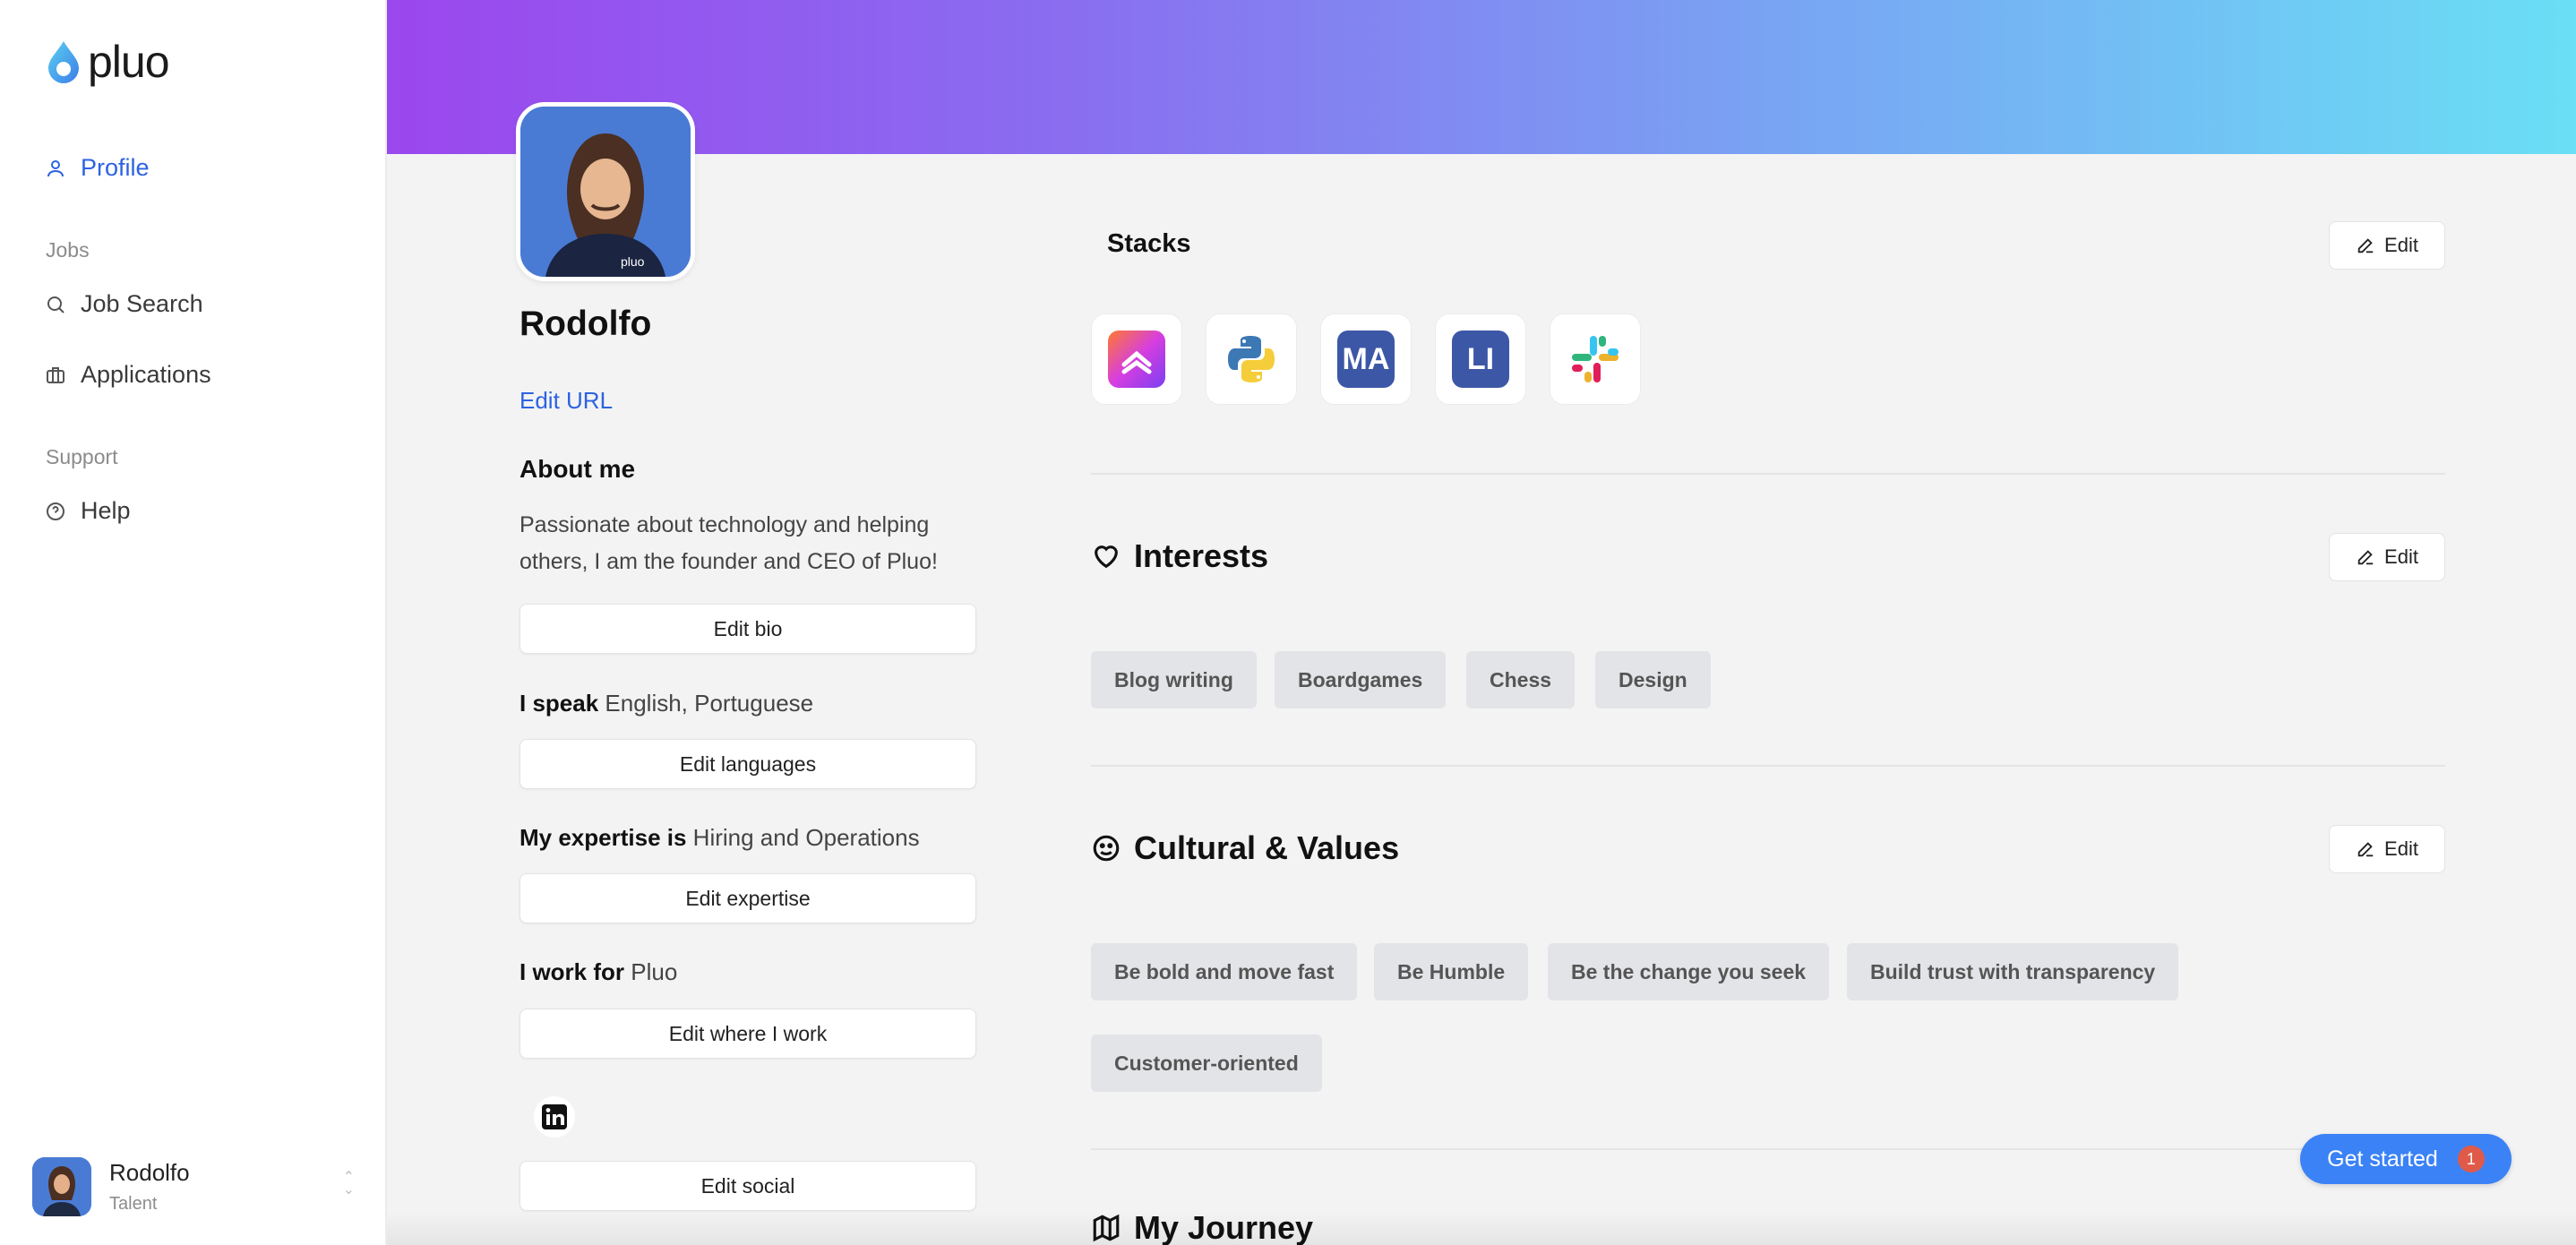  I want to click on expertise-fact: My expertise is Hiring and Operations, so click(719, 838).